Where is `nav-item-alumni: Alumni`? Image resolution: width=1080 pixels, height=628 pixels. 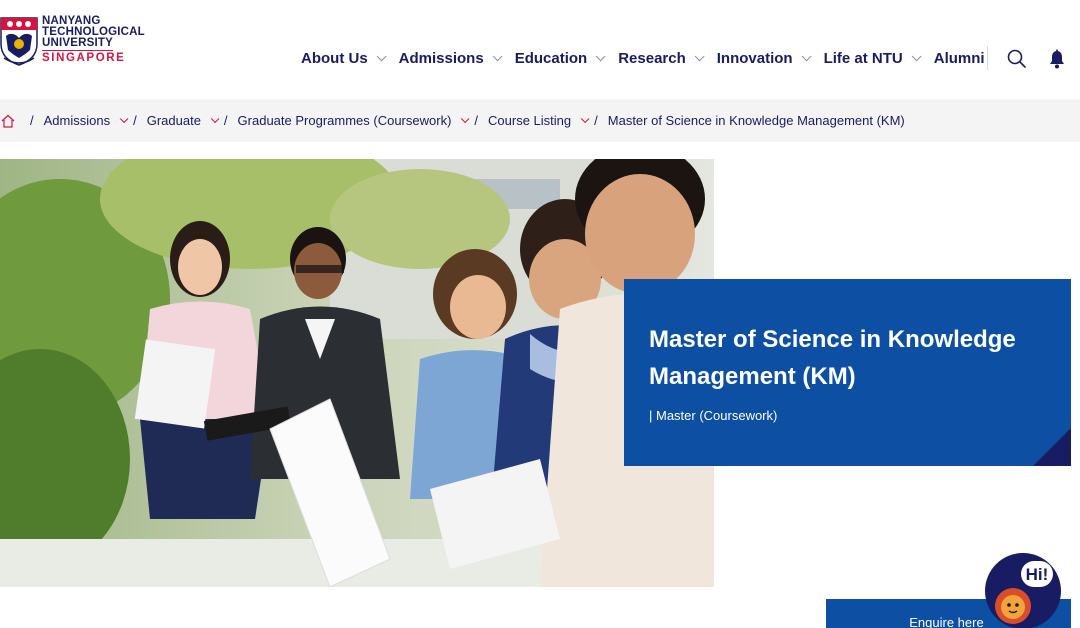
nav-item-alumni: Alumni is located at coordinates (959, 58).